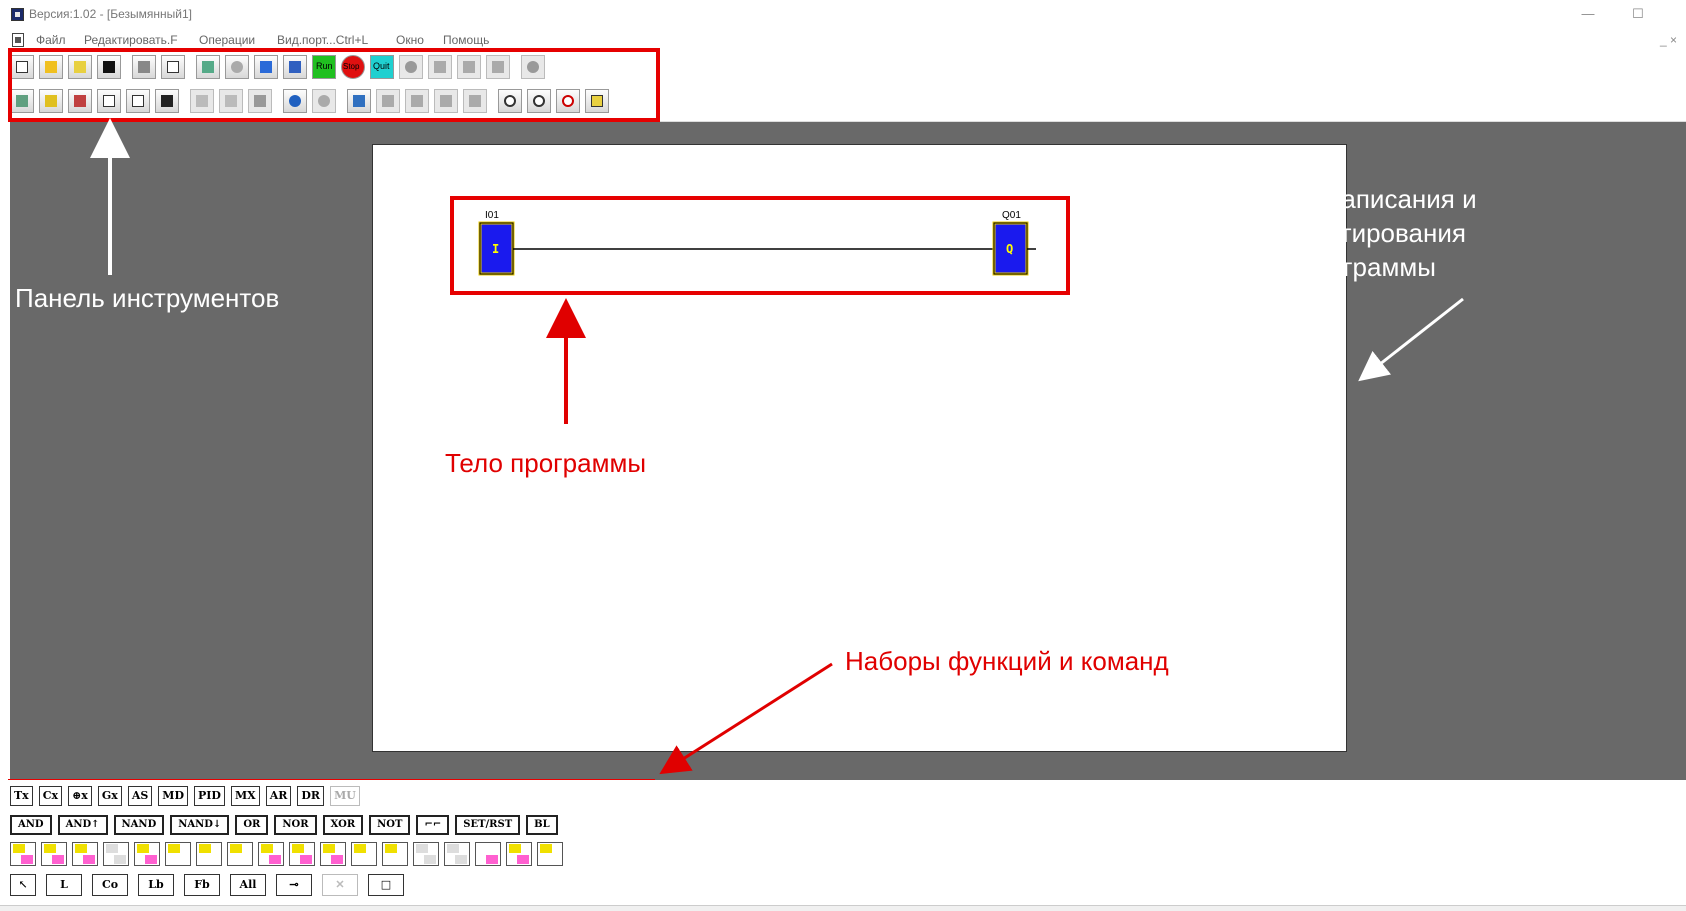 Image resolution: width=1686 pixels, height=911 pixels. I want to click on select-pointer-icon: ↖, so click(23, 885).